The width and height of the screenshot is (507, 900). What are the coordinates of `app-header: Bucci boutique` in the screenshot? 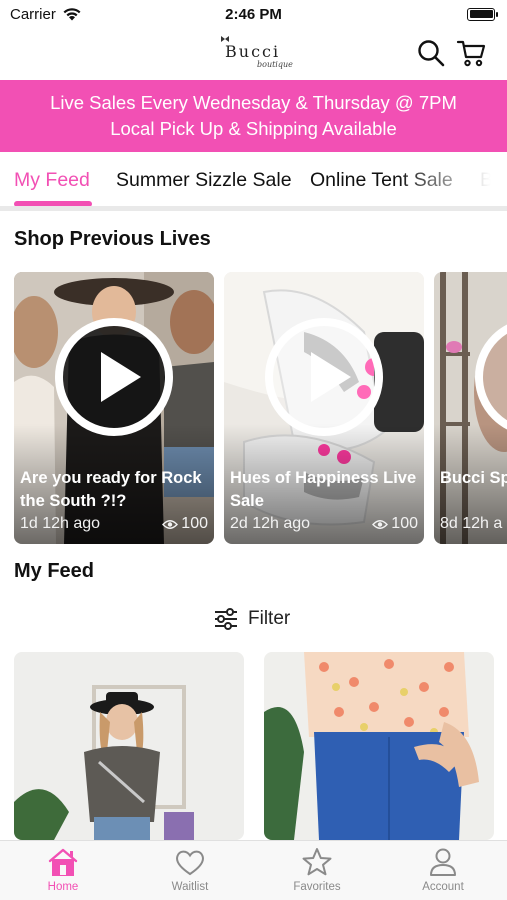 It's located at (253, 54).